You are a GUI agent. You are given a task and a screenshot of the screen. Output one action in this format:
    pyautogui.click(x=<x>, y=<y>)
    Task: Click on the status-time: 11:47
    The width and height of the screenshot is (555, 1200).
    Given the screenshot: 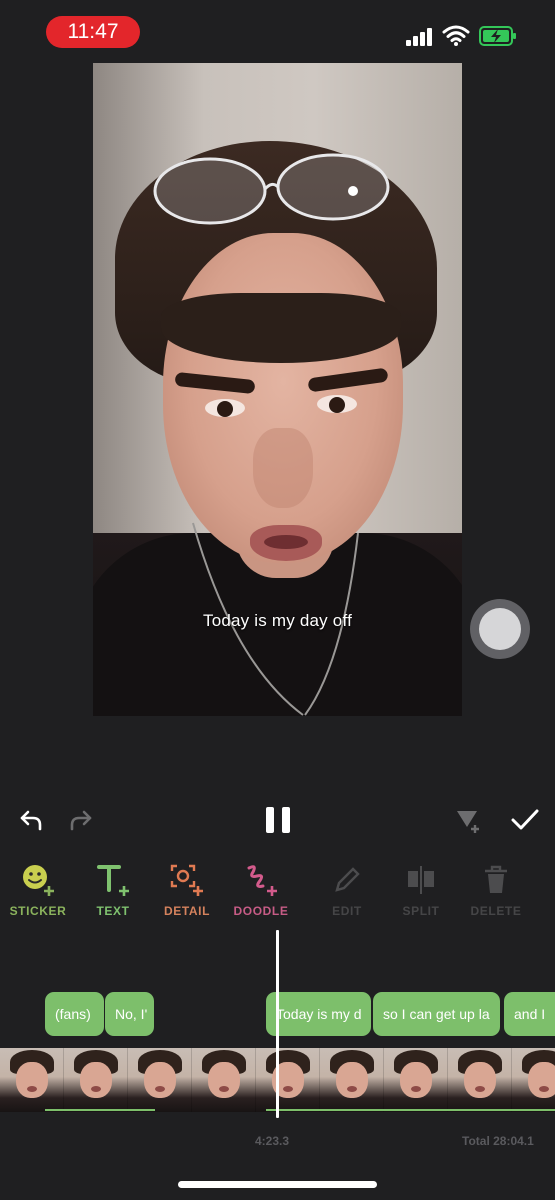 What is the action you would take?
    pyautogui.click(x=93, y=32)
    